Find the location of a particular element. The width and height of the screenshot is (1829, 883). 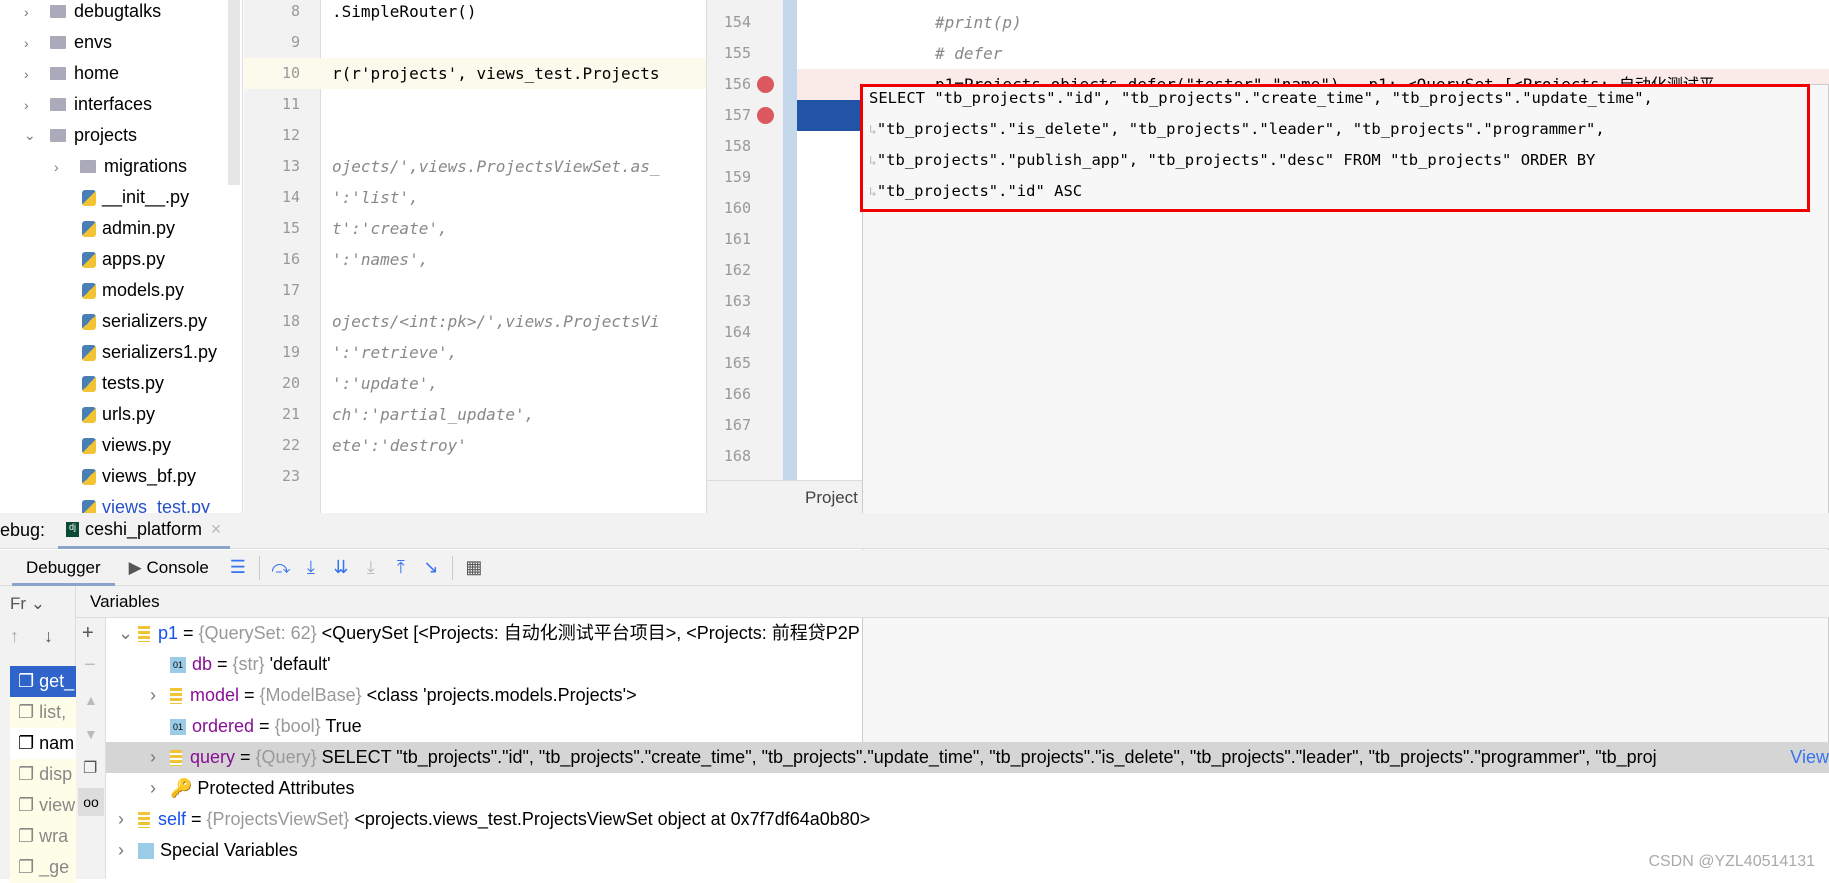

frame-item: ❐ disp is located at coordinates (43, 774).